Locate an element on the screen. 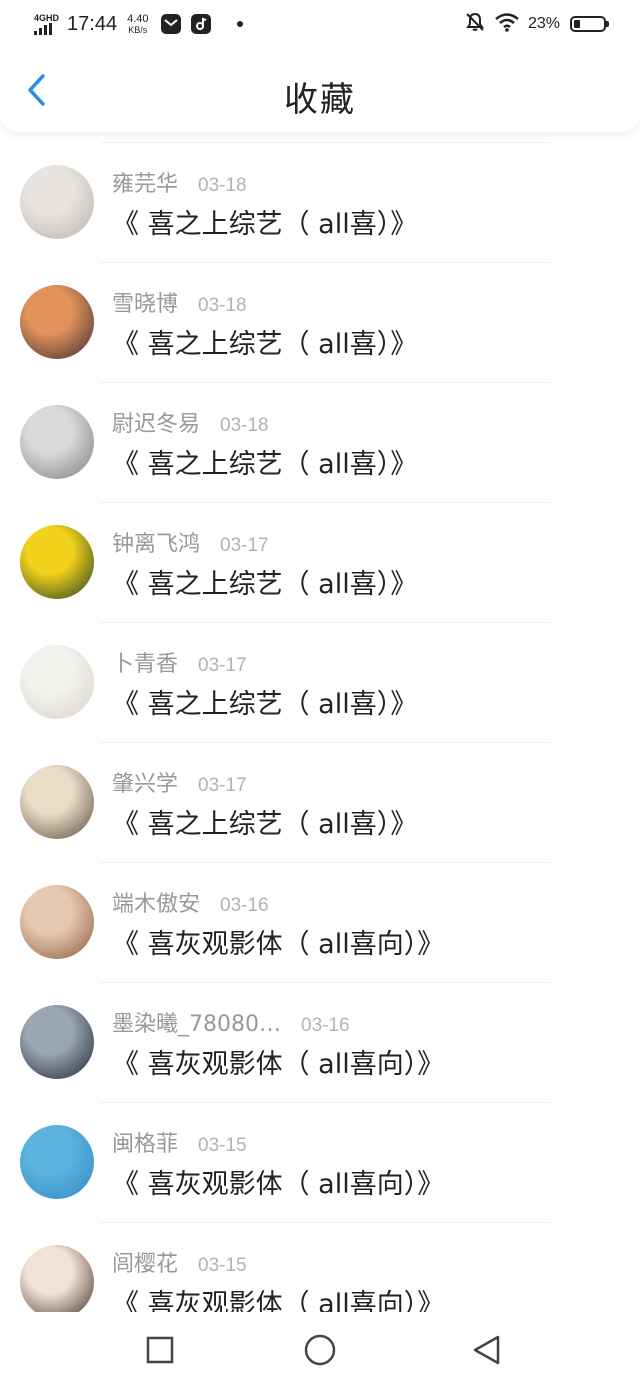  user-name: 尉迟冬易 is located at coordinates (156, 422).